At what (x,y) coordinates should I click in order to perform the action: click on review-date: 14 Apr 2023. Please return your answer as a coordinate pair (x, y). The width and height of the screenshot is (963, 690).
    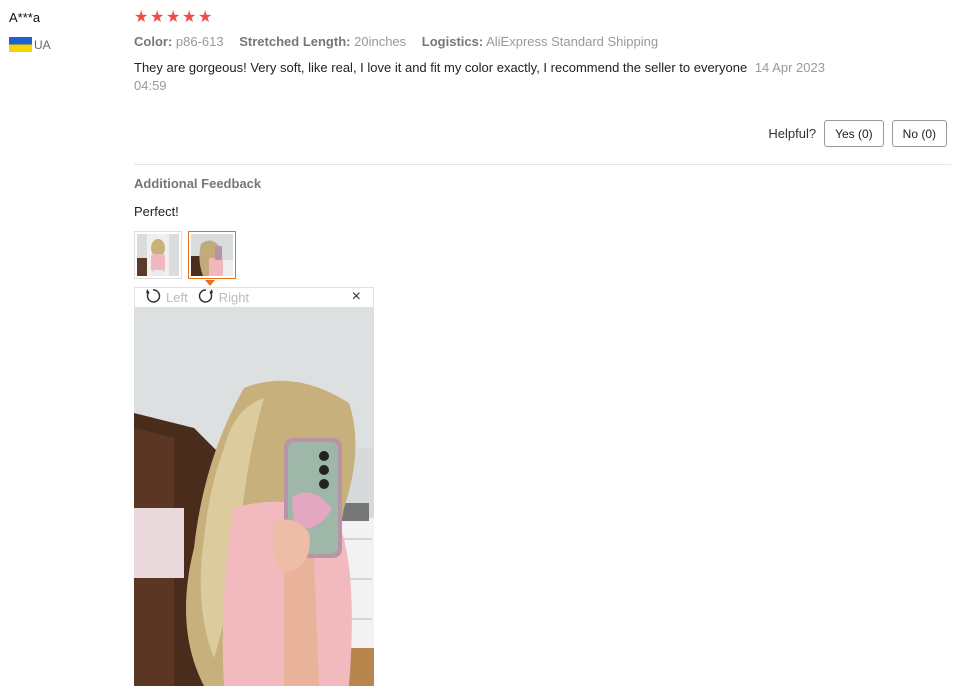
    Looking at the image, I should click on (789, 67).